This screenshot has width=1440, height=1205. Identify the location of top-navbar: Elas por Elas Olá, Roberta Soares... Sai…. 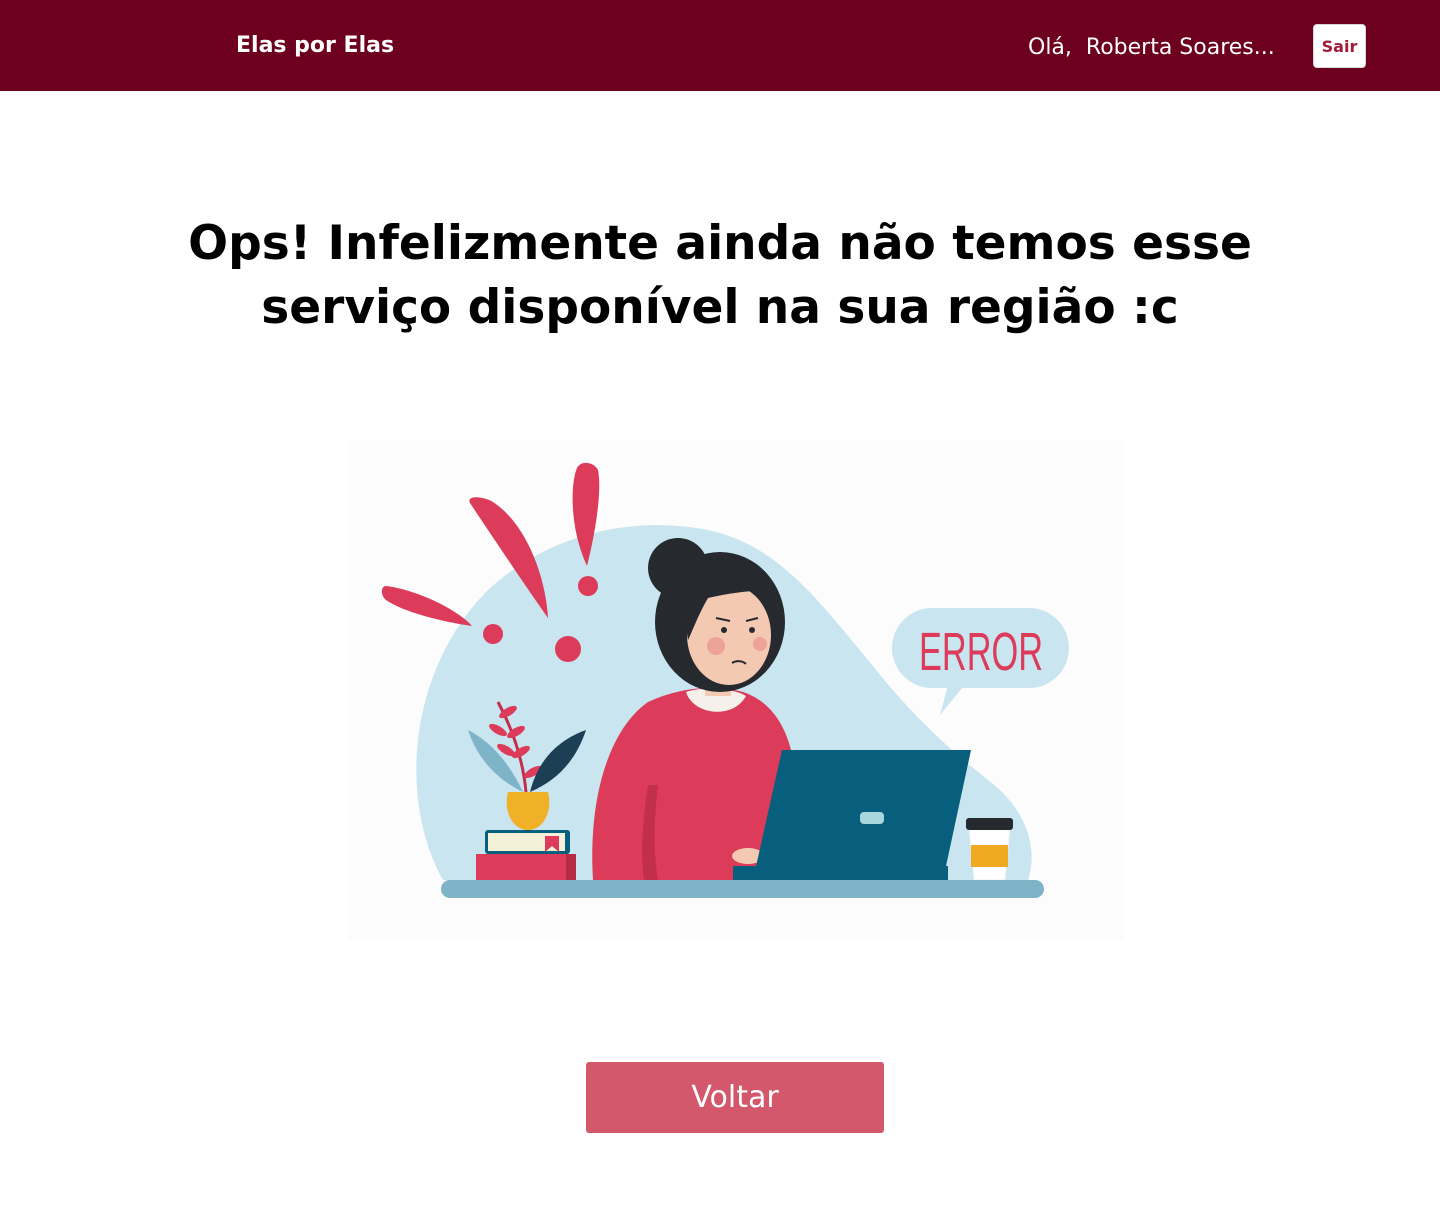
(720, 45).